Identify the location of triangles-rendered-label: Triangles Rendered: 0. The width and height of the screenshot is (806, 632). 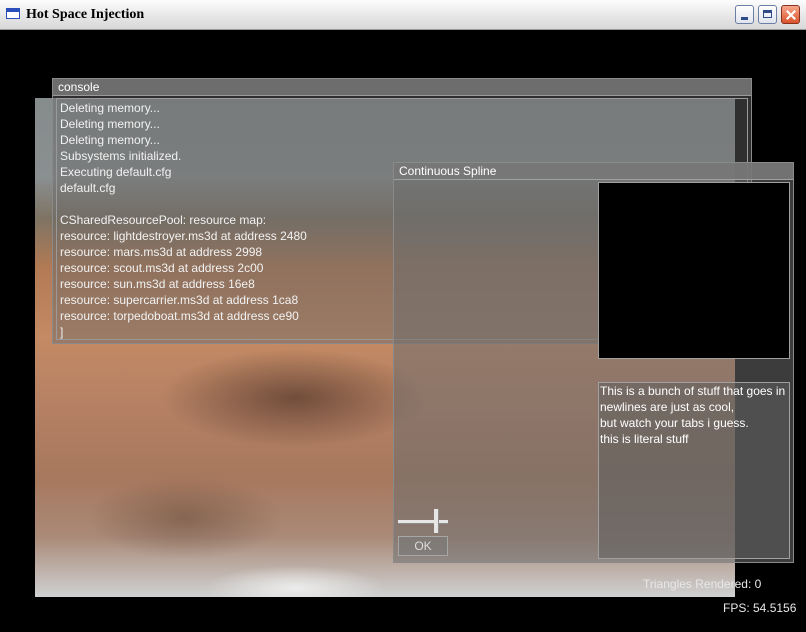
(702, 584).